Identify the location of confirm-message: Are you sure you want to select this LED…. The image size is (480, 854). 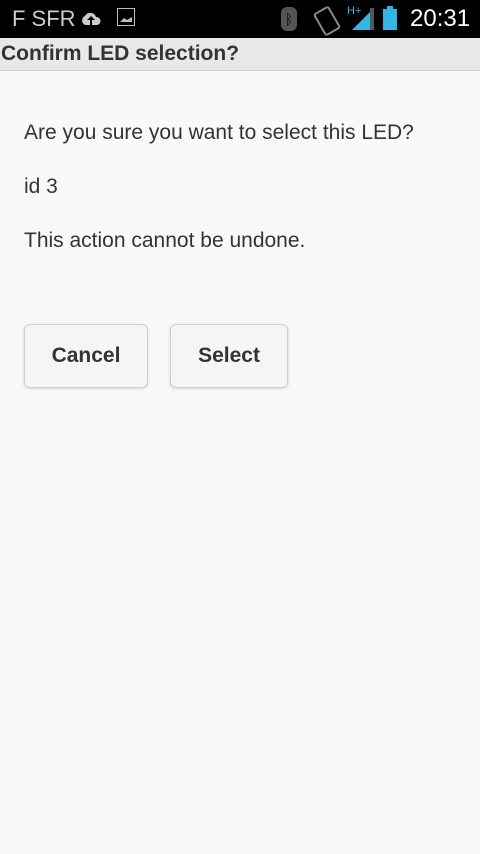
(219, 132).